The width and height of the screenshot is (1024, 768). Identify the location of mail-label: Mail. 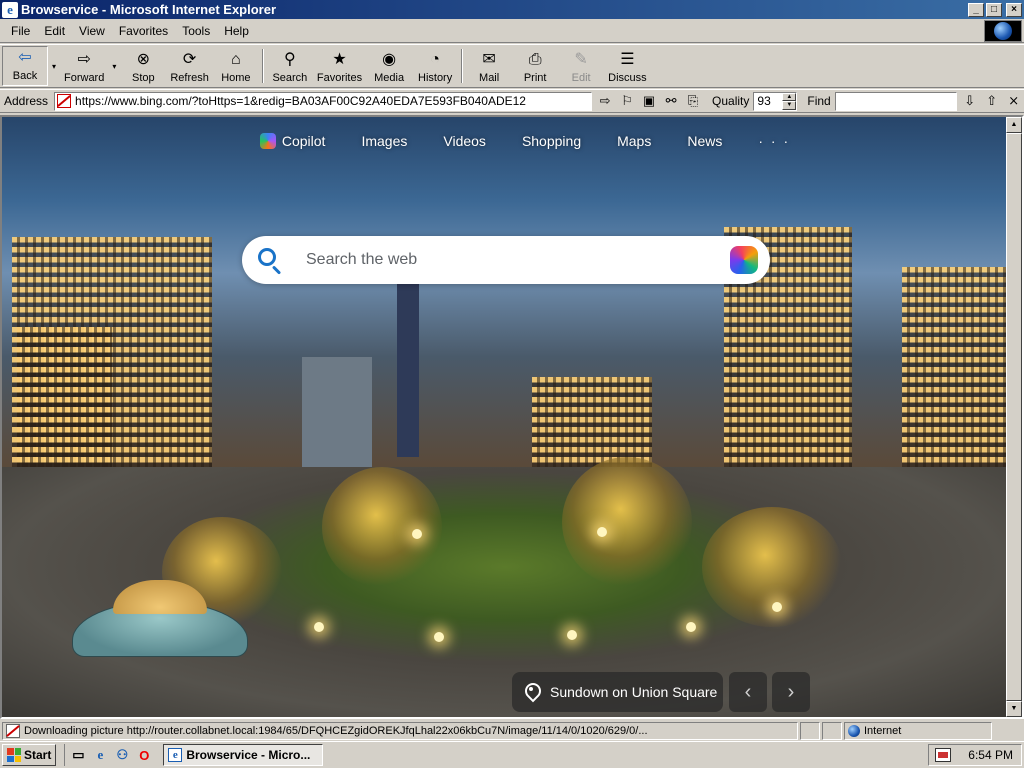
(489, 78).